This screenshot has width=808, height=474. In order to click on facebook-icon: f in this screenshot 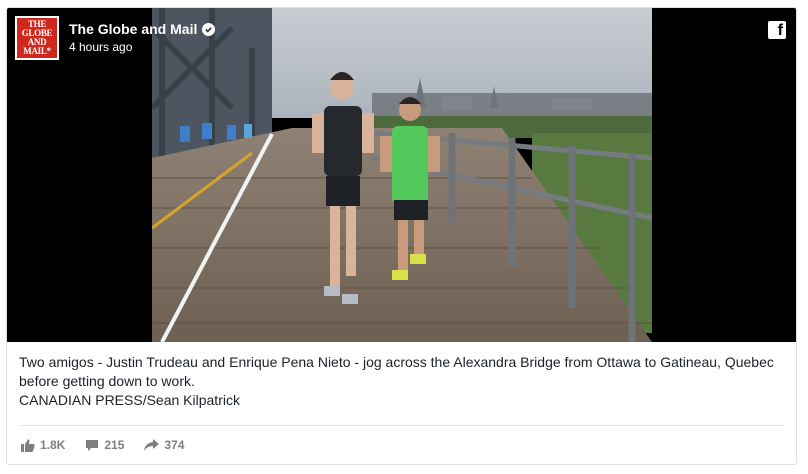, I will do `click(777, 30)`.